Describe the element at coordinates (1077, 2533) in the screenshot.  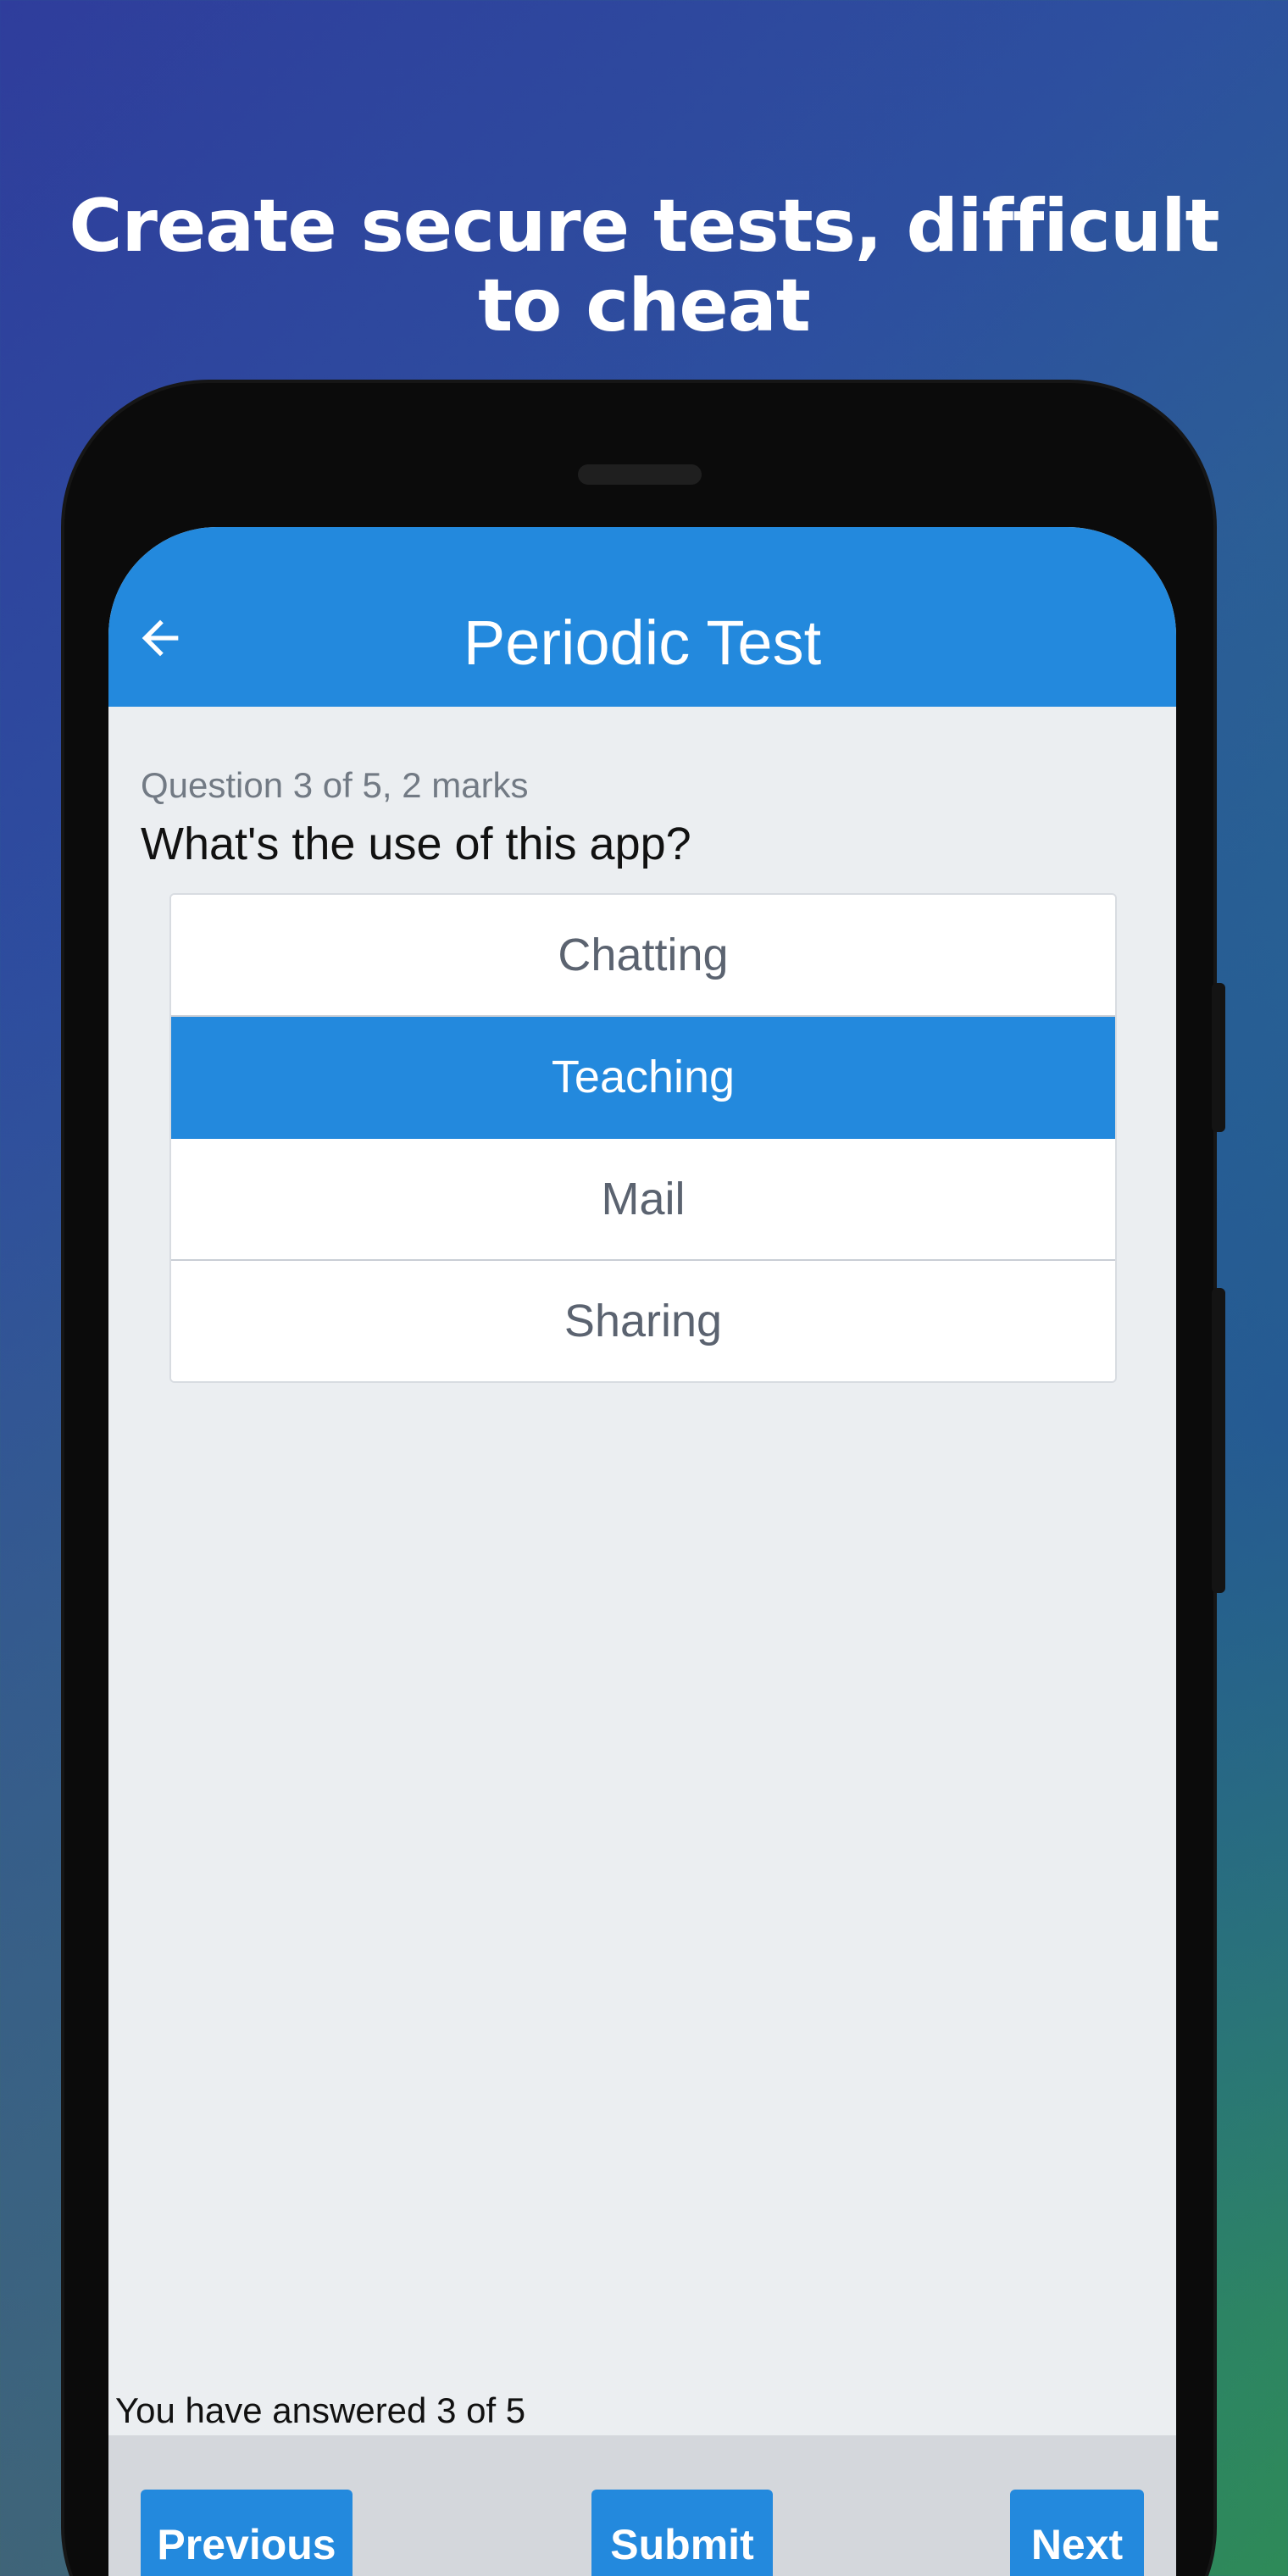
I see `next-button: Next` at that location.